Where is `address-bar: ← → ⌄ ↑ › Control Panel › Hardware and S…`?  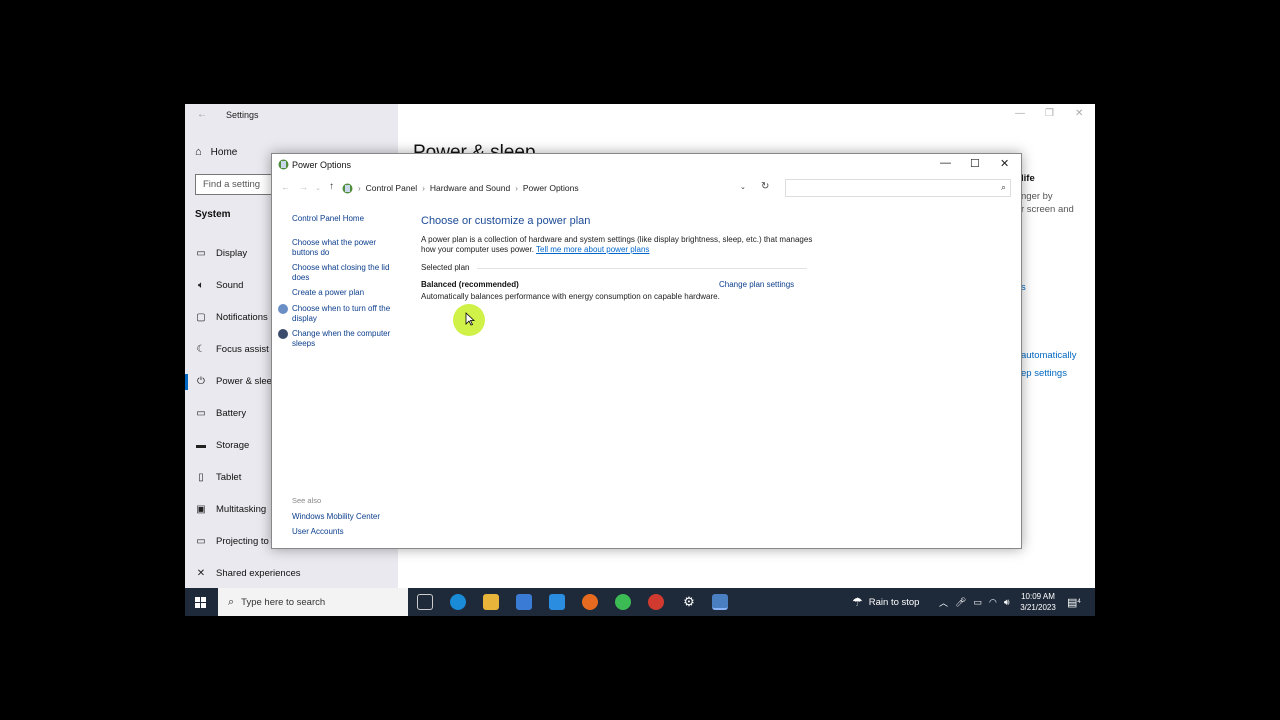
address-bar: ← → ⌄ ↑ › Control Panel › Hardware and S… is located at coordinates (646, 188).